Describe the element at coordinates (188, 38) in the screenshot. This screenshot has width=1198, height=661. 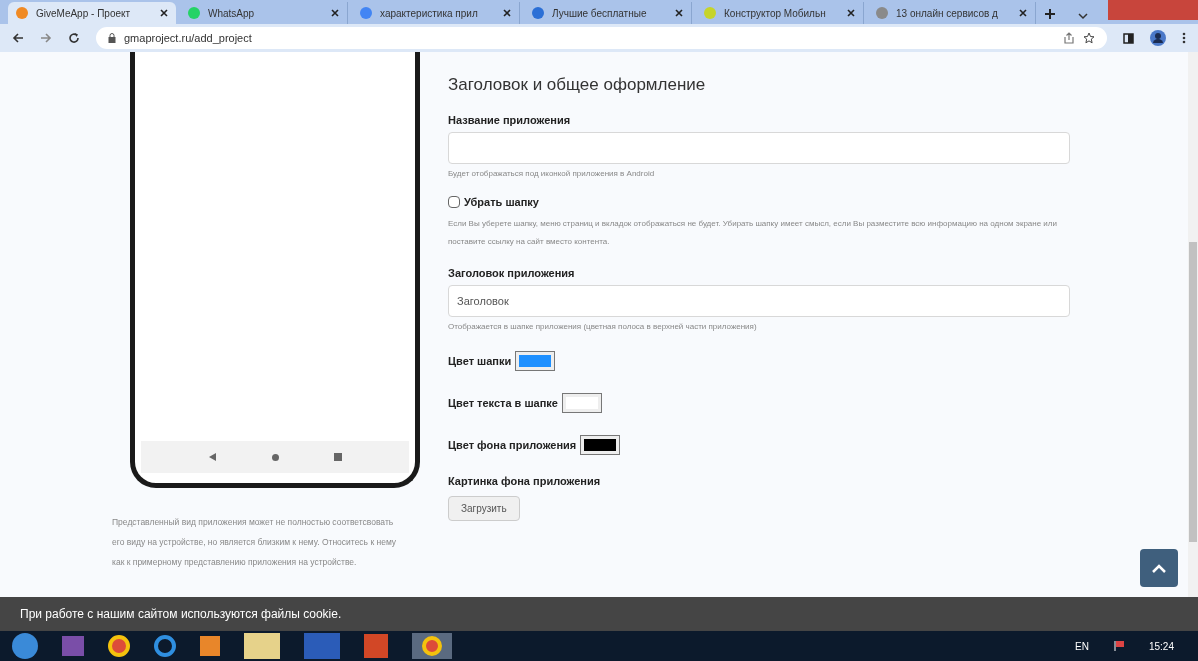
I see `url-text: gmaproject.ru/add_project` at that location.